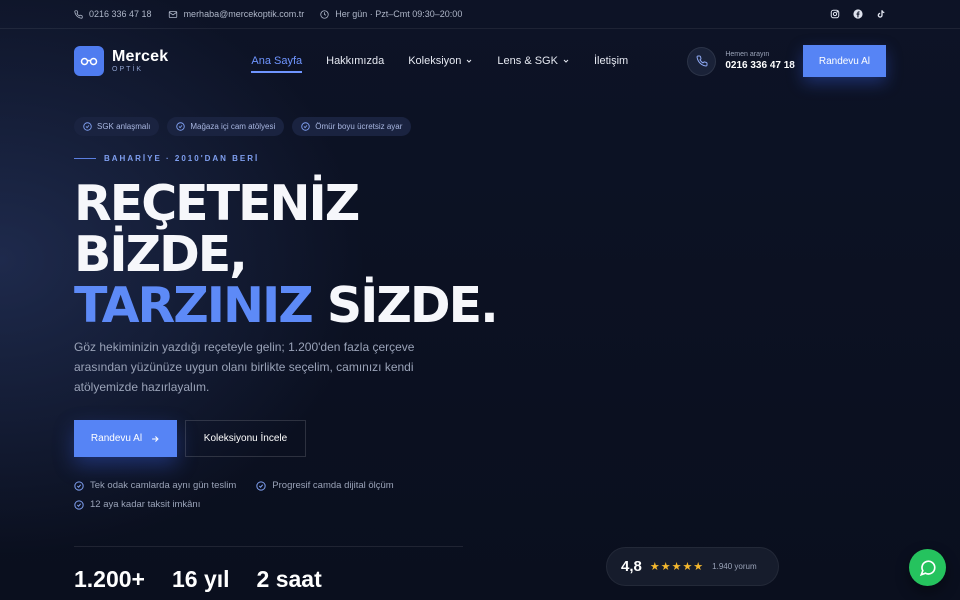 The width and height of the screenshot is (960, 600). Describe the element at coordinates (217, 203) in the screenshot. I see `headline-line-1: REÇETENİZ` at that location.